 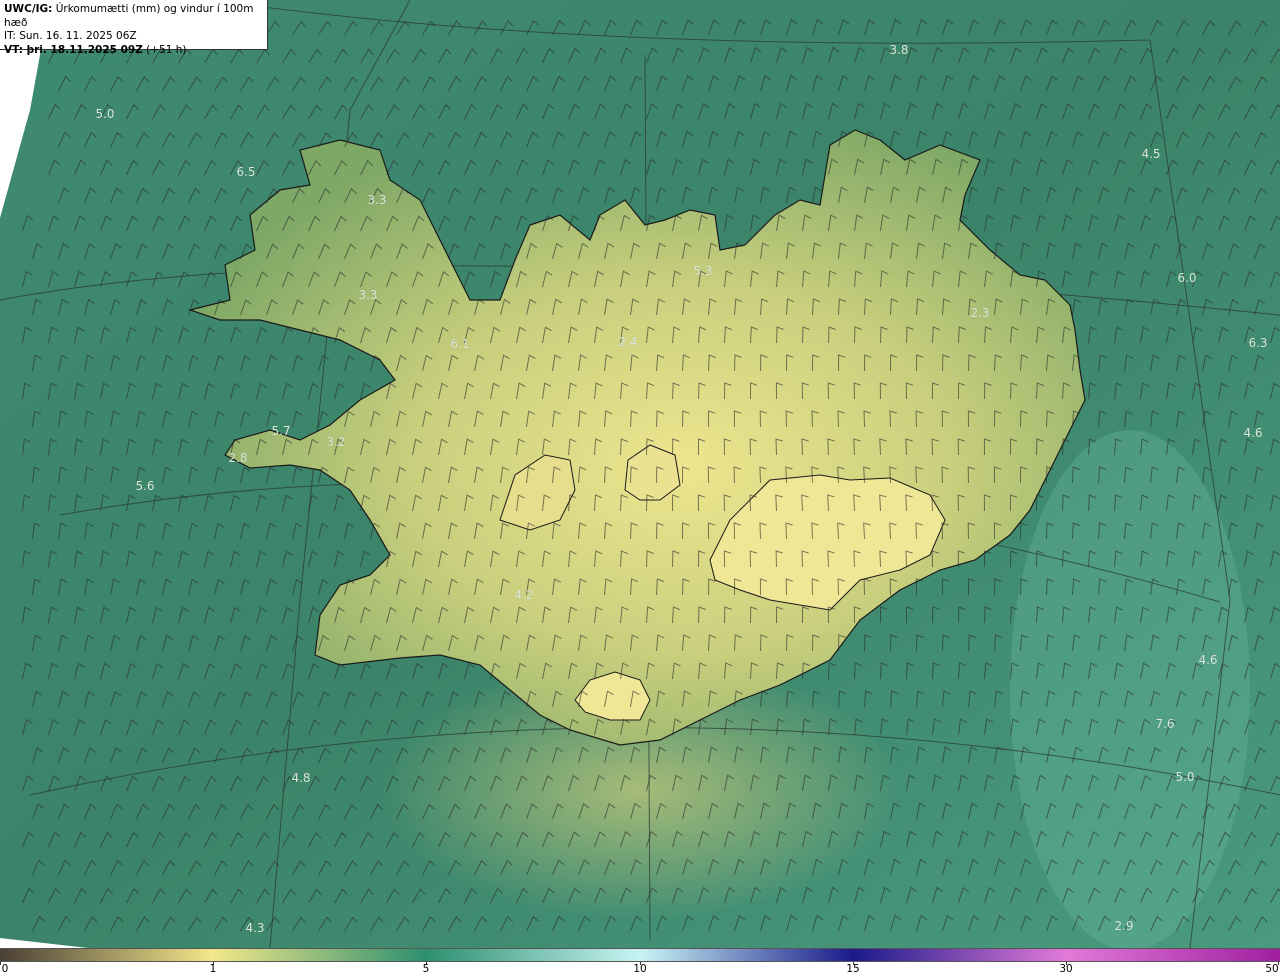 What do you see at coordinates (980, 313) in the screenshot?
I see `map-value-label: 2.3` at bounding box center [980, 313].